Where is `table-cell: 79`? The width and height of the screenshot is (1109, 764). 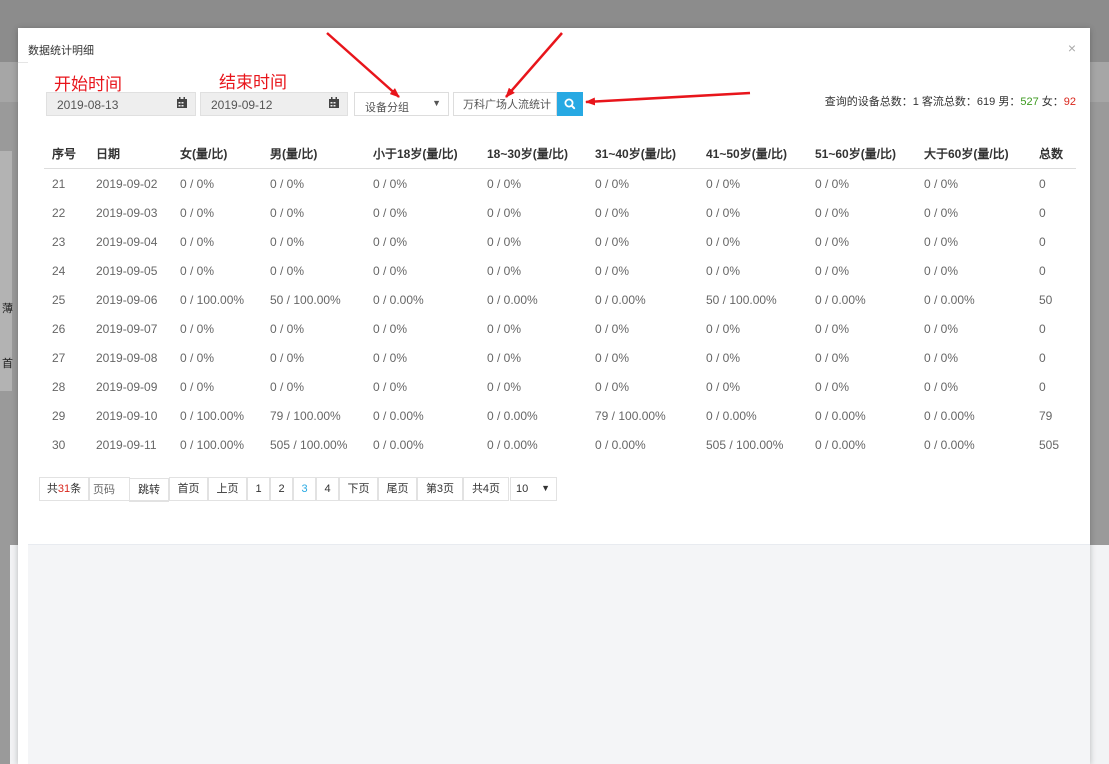
table-cell: 79 is located at coordinates (1046, 416).